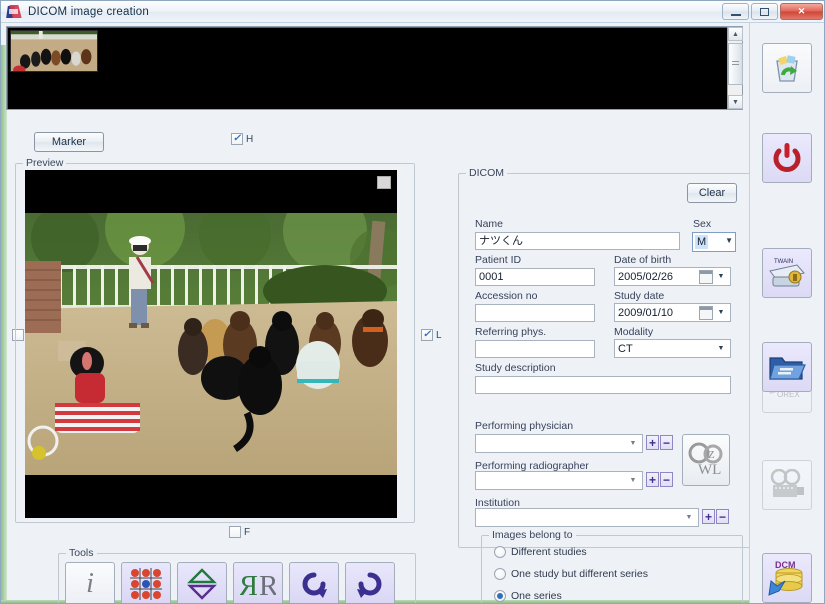  I want to click on maximize-button, so click(764, 11).